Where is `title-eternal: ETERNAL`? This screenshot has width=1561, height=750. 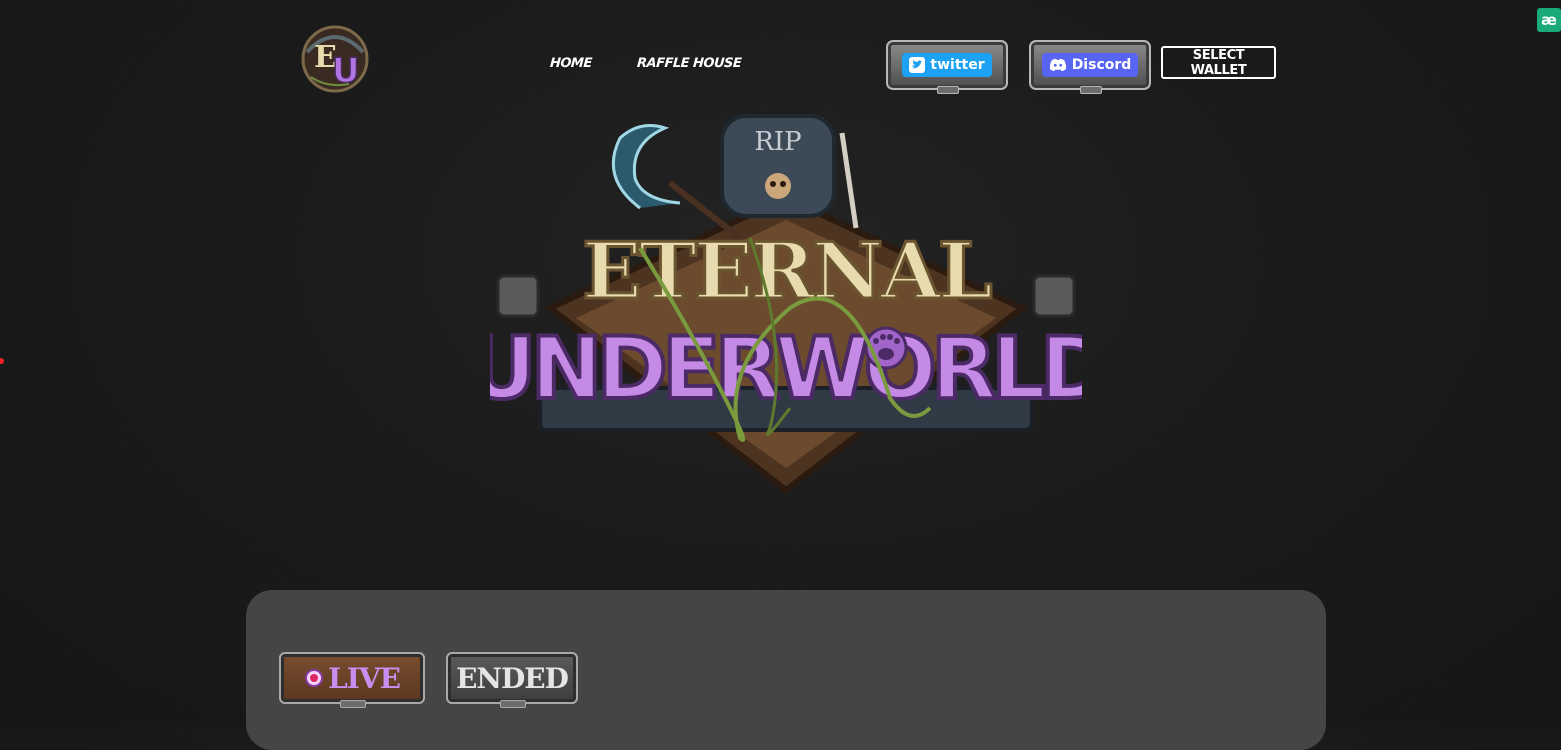 title-eternal: ETERNAL is located at coordinates (787, 271).